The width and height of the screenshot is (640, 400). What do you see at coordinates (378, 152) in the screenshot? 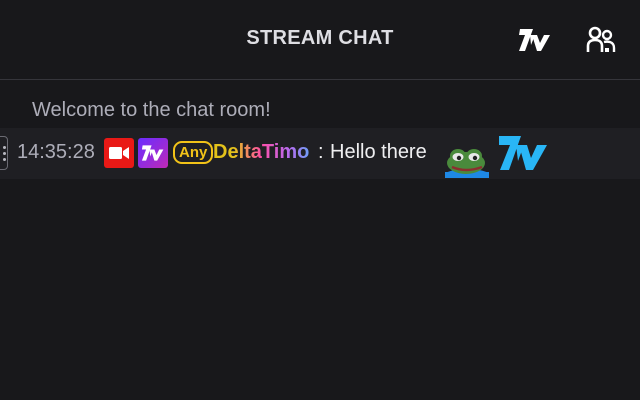
I see `message-text: Hello there` at bounding box center [378, 152].